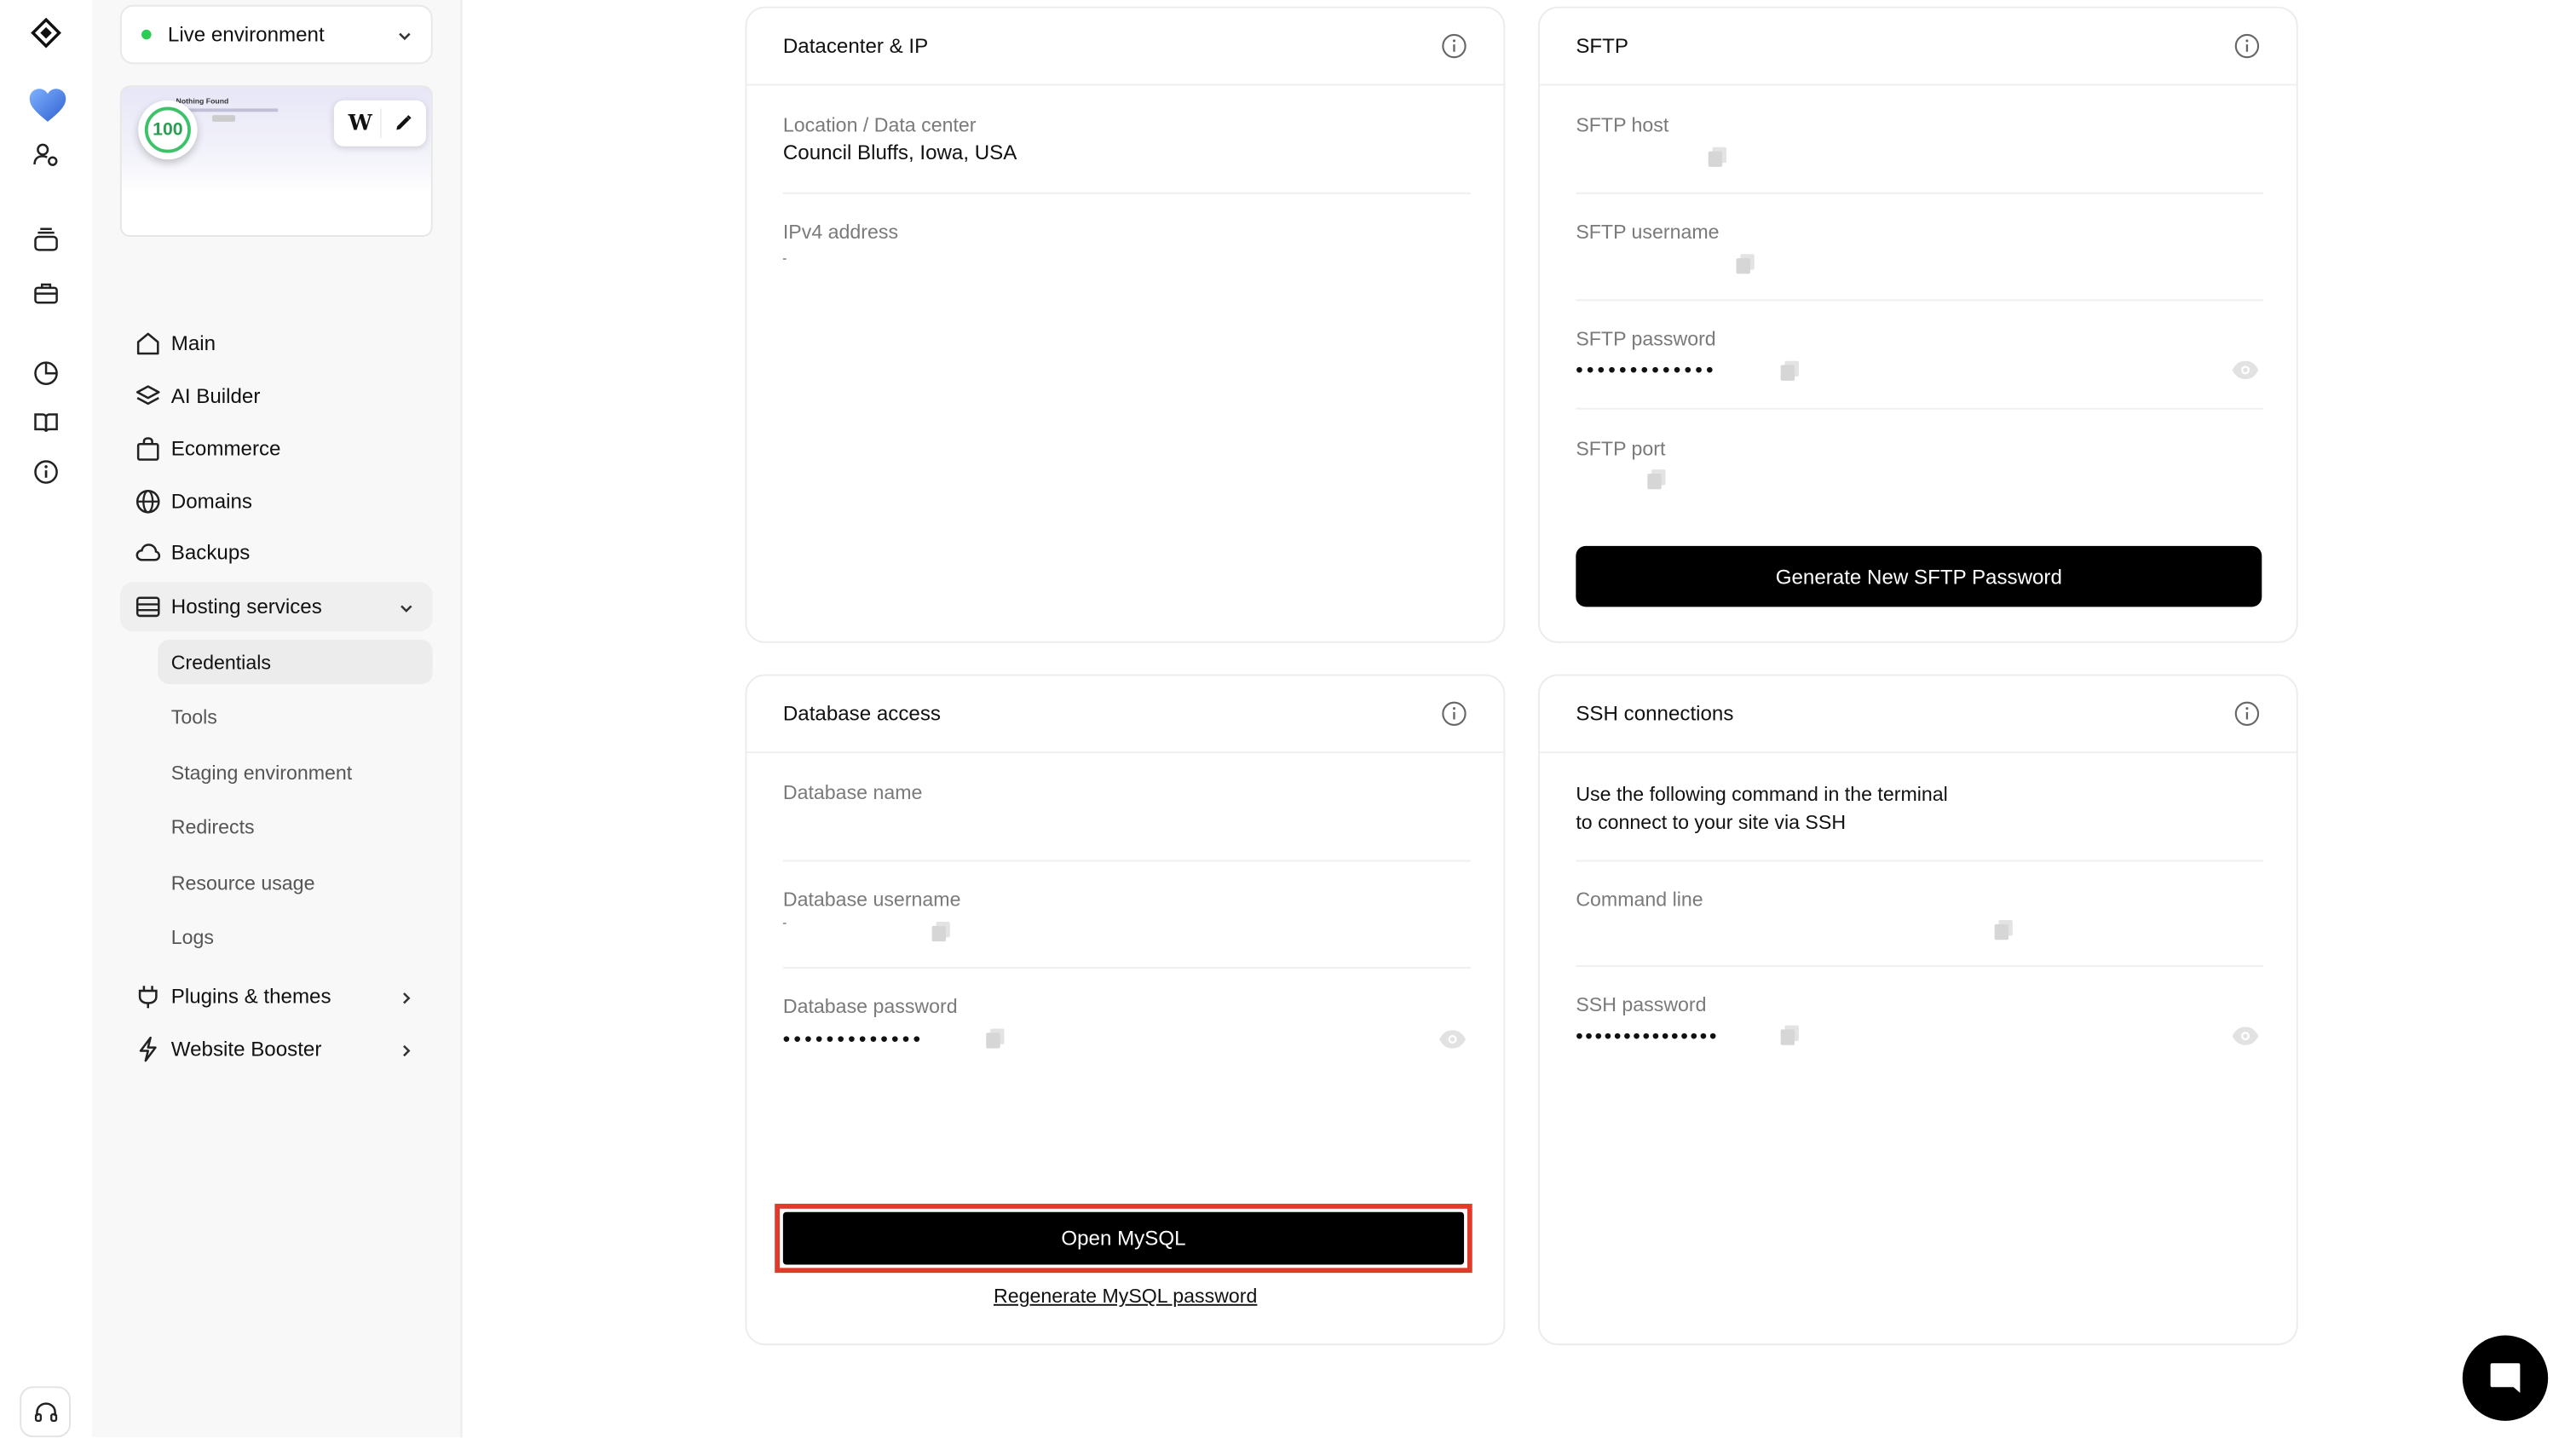 Image resolution: width=2576 pixels, height=1438 pixels. What do you see at coordinates (46, 423) in the screenshot?
I see `book-icon` at bounding box center [46, 423].